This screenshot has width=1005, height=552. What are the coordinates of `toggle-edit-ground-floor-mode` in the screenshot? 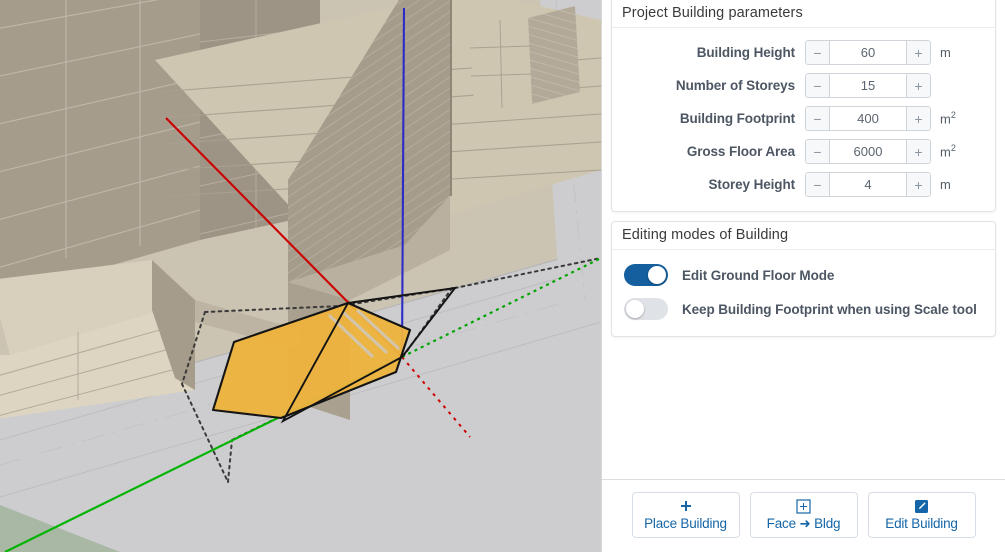 It's located at (646, 275).